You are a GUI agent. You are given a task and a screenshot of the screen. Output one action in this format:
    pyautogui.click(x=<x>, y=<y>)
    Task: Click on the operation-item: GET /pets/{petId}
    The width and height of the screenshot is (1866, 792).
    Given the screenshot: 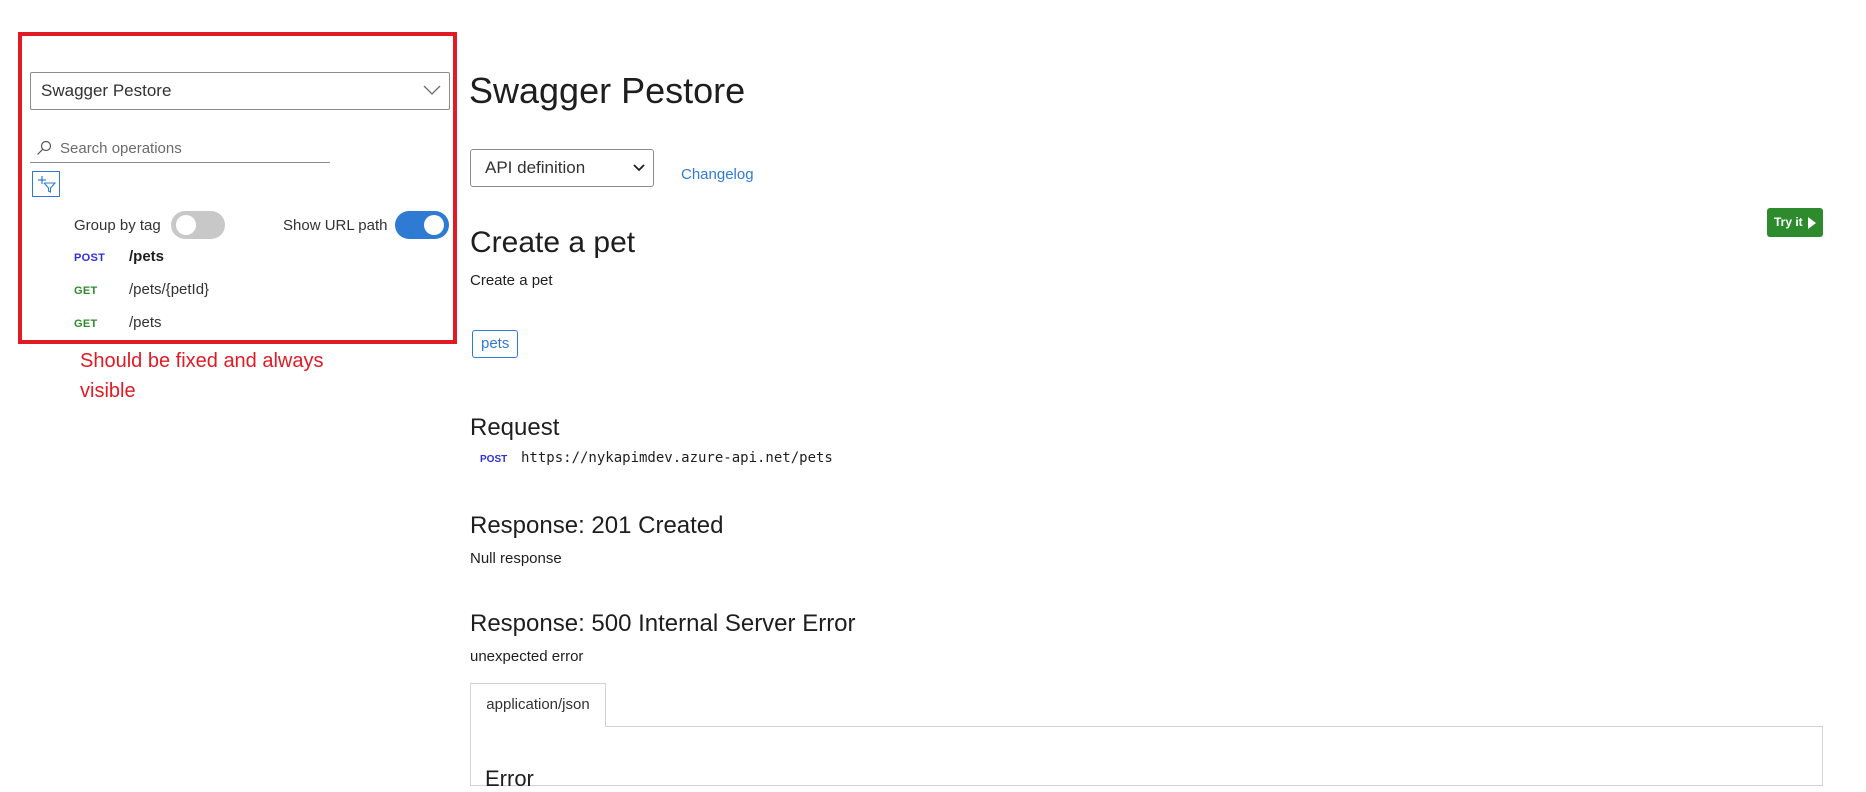 What is the action you would take?
    pyautogui.click(x=254, y=292)
    